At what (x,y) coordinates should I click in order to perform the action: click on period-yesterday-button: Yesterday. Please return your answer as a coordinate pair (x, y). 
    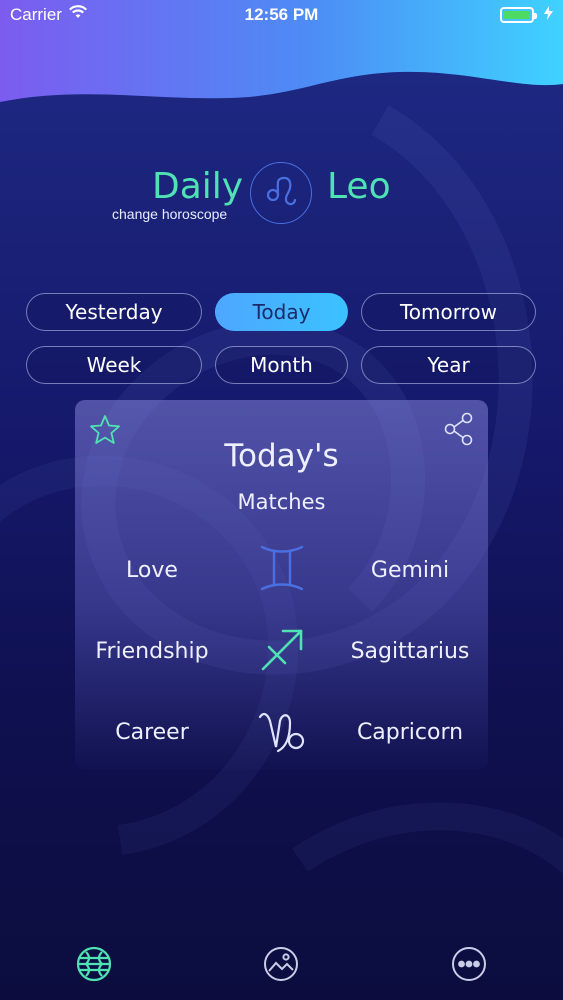
    Looking at the image, I should click on (114, 312).